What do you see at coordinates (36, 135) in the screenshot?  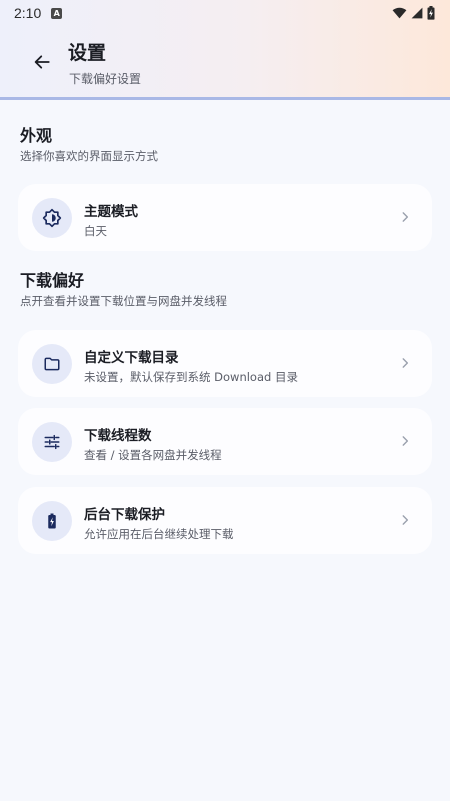 I see `section-title-appearance: 外观` at bounding box center [36, 135].